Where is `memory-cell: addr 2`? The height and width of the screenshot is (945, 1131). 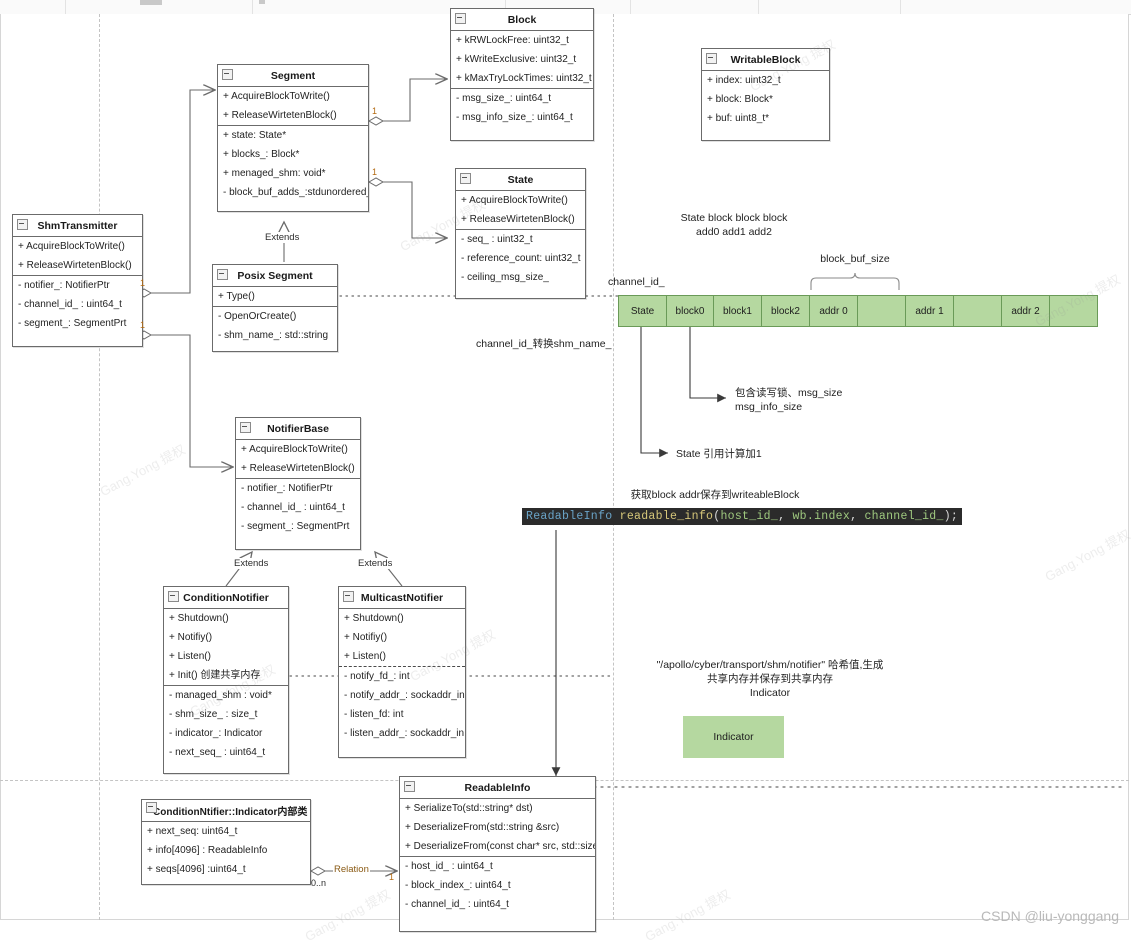
memory-cell: addr 2 is located at coordinates (1026, 311).